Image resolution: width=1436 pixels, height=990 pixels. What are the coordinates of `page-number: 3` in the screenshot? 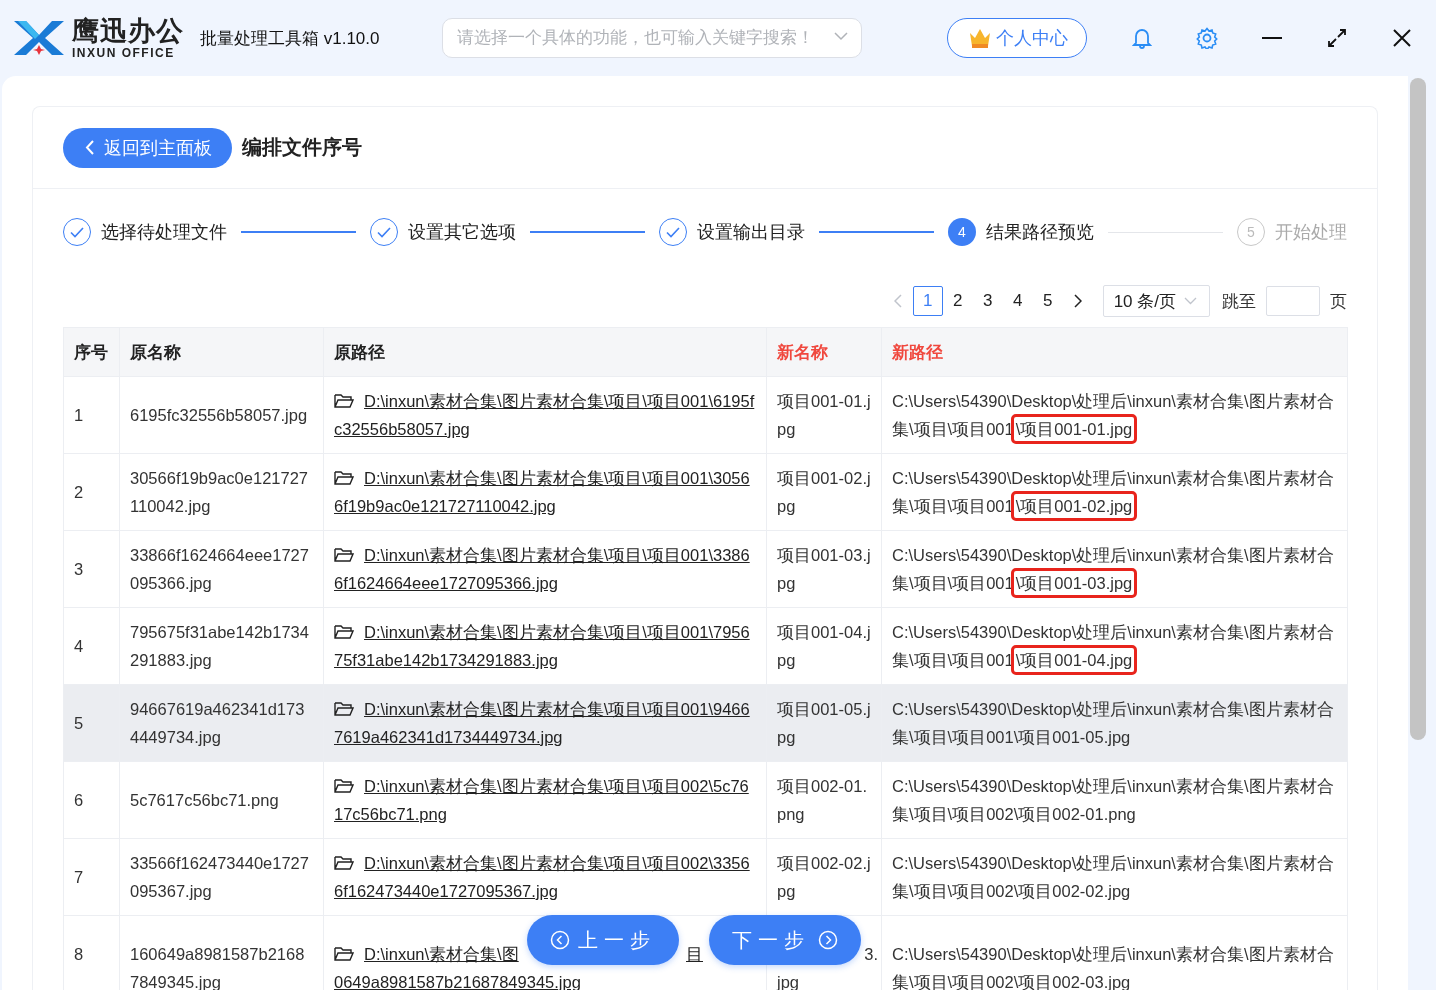 It's located at (987, 301).